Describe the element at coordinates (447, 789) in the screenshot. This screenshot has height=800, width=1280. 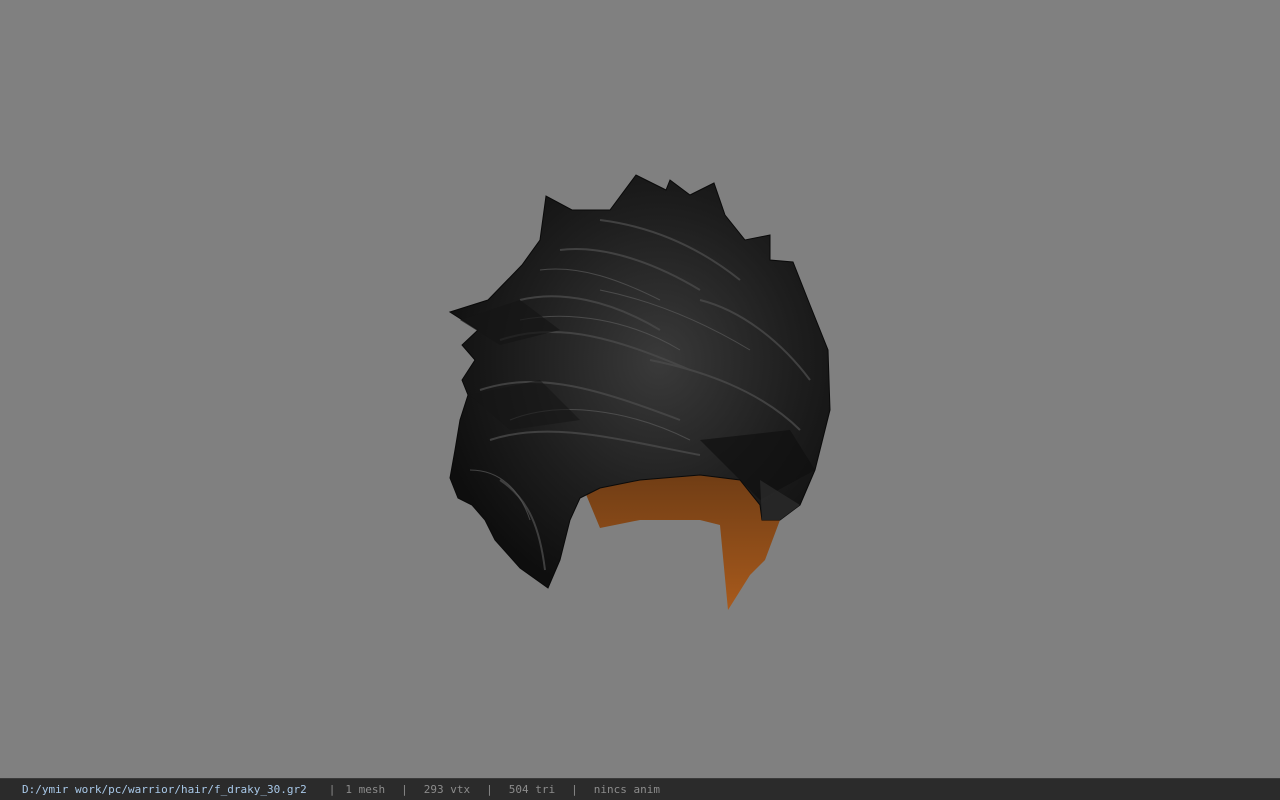
I see `vertex-count-label: 293 vtx` at that location.